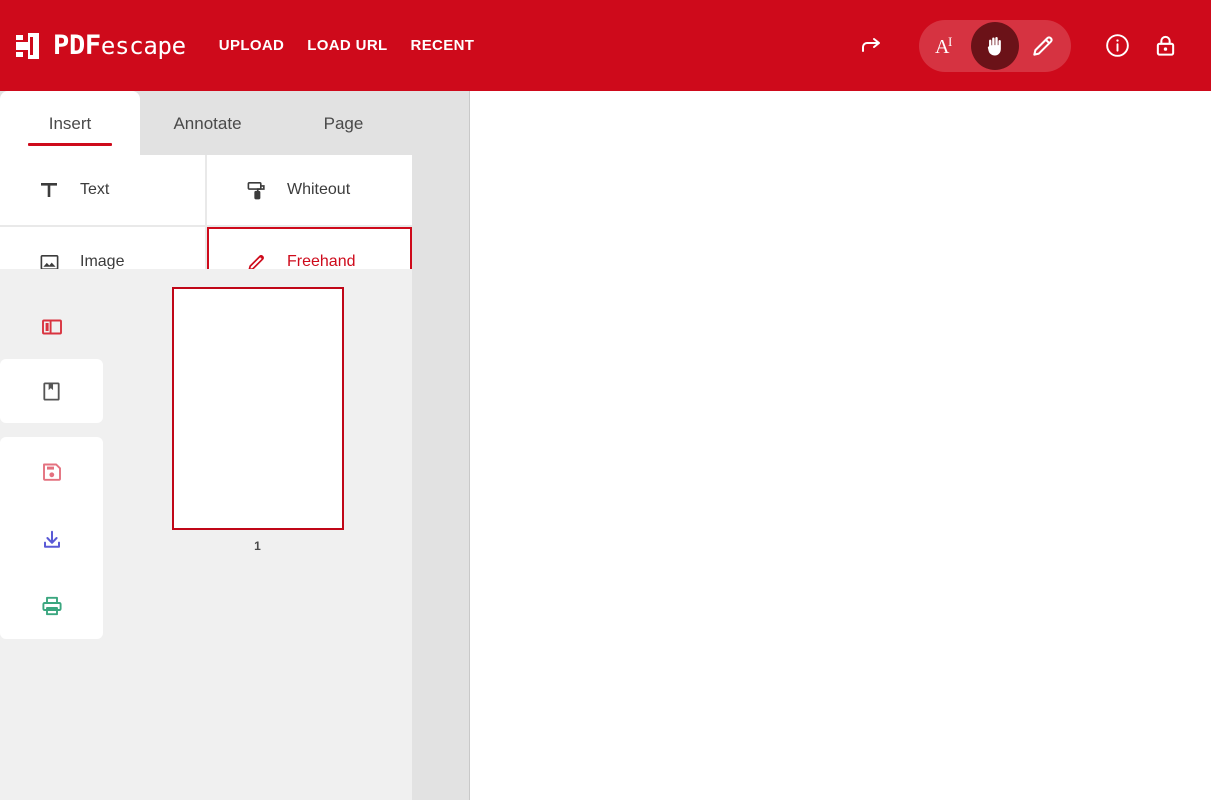 This screenshot has height=800, width=1211. I want to click on pdfescape-door-logo-icon, so click(27, 45).